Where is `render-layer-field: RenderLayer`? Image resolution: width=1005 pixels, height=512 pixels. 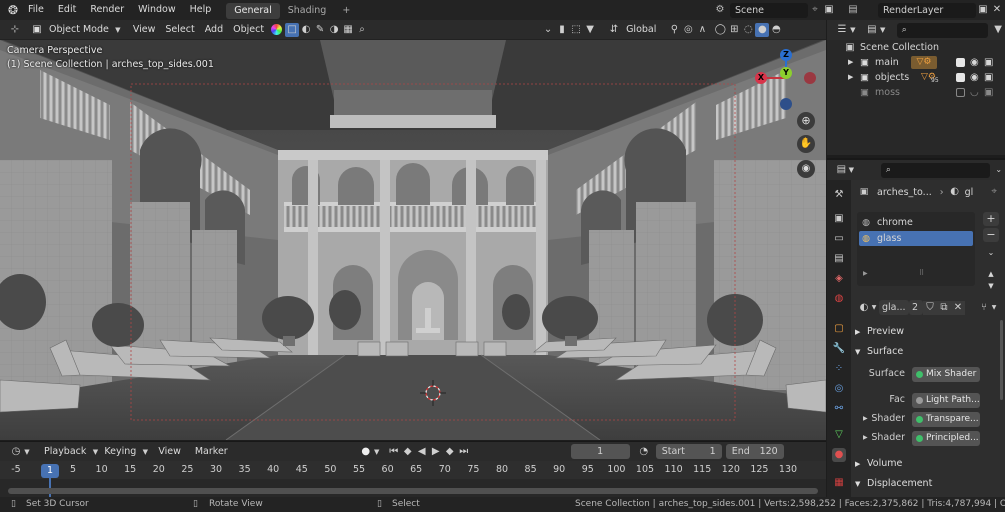 render-layer-field: RenderLayer is located at coordinates (927, 10).